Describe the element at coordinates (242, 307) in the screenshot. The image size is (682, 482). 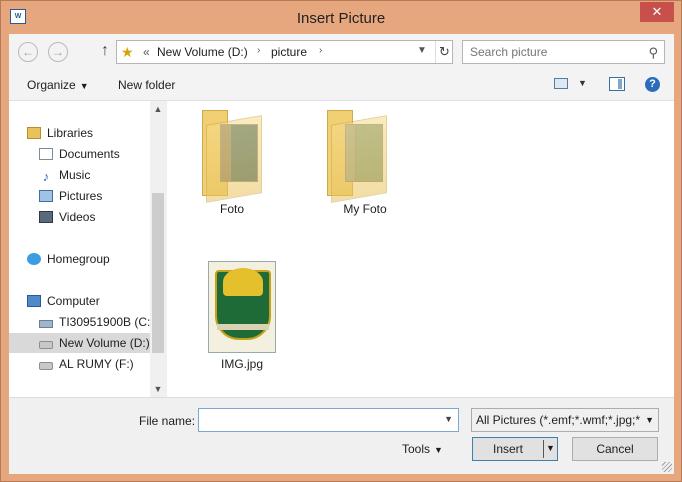
I see `image-thumbnail` at that location.